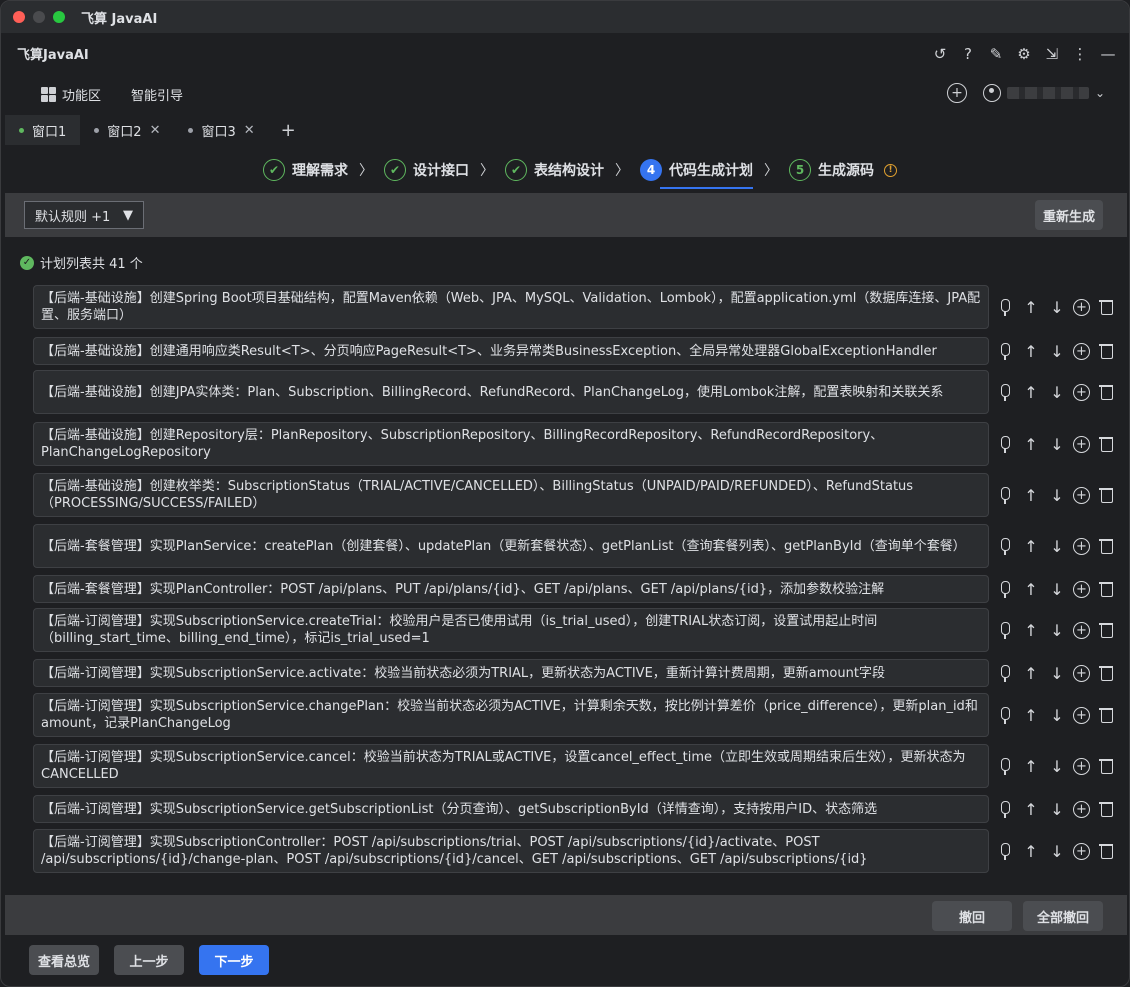 This screenshot has height=987, width=1130. Describe the element at coordinates (43, 130) in the screenshot. I see `tab-window-1: 窗口1` at that location.